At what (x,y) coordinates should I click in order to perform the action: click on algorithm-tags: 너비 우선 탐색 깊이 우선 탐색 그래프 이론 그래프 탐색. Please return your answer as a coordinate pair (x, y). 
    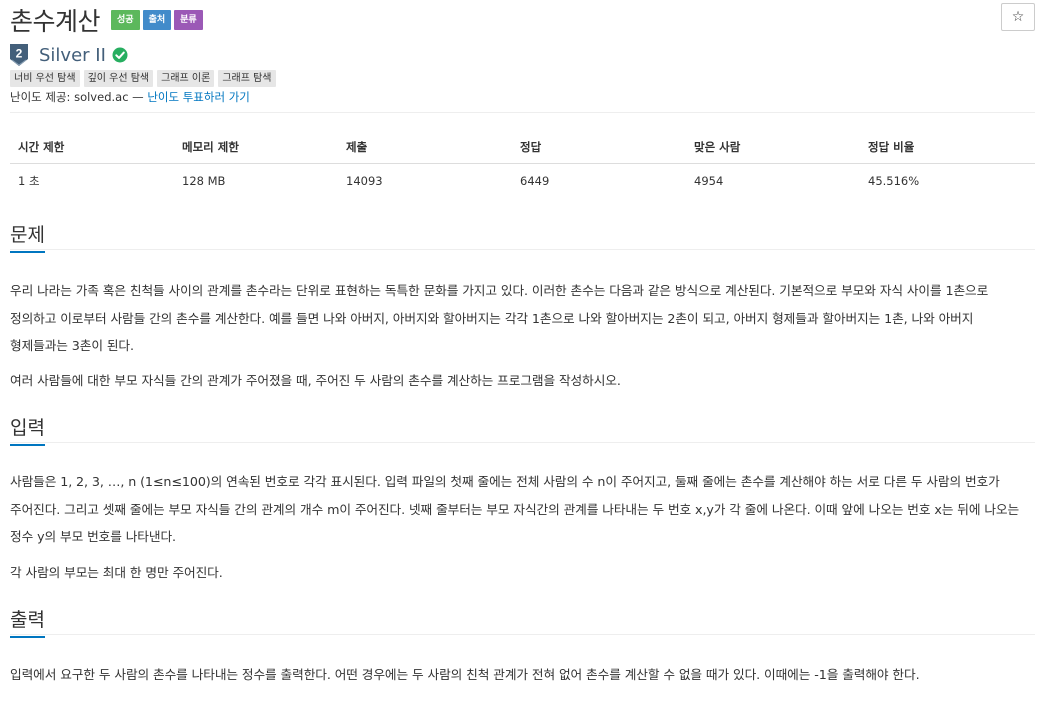
    Looking at the image, I should click on (145, 78).